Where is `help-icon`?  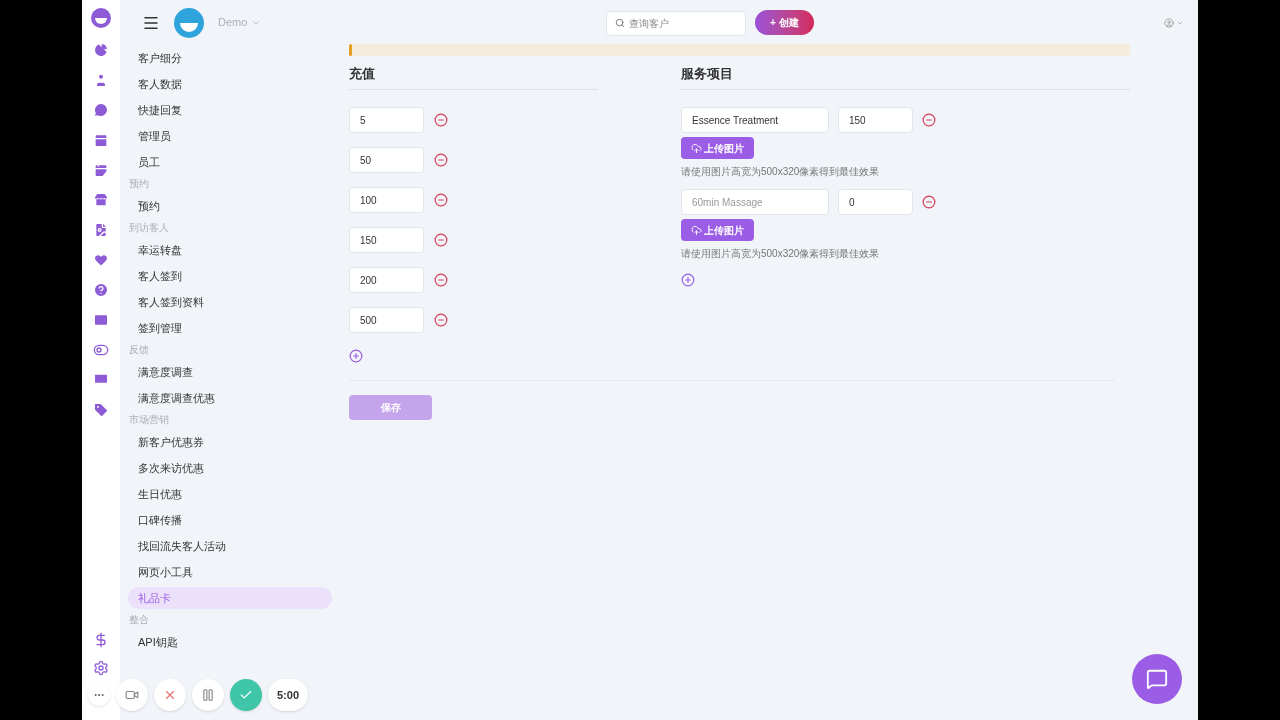
help-icon is located at coordinates (101, 290).